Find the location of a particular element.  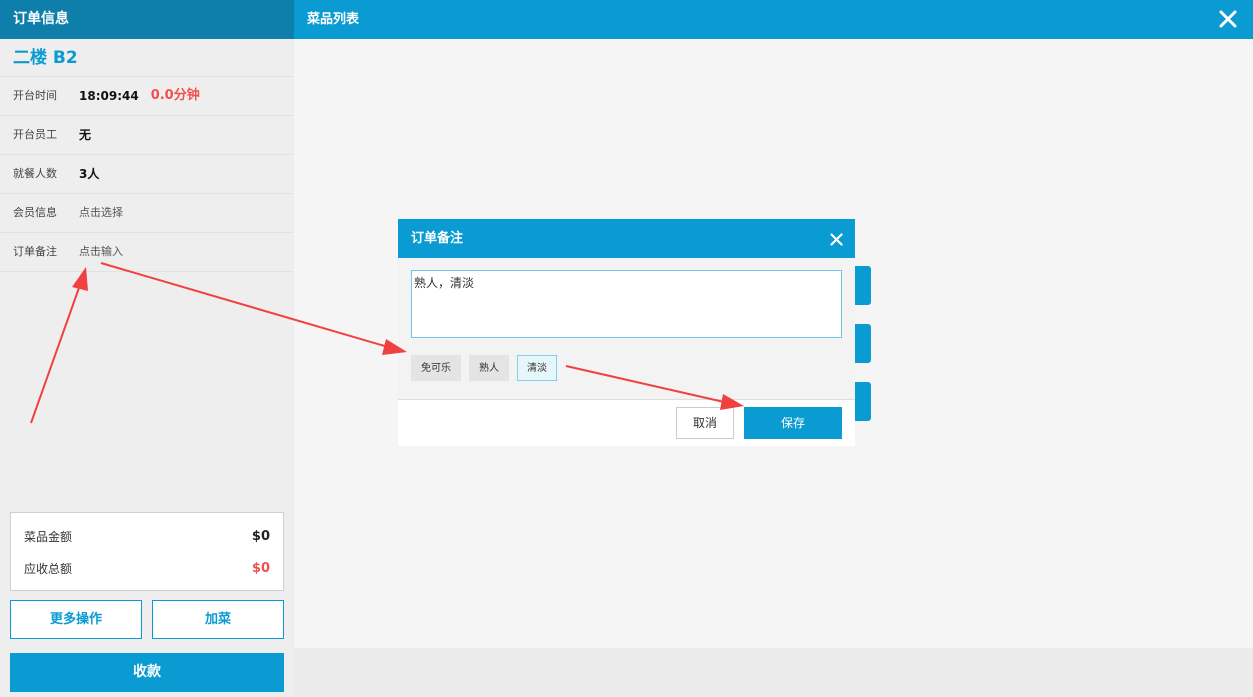

order-remark-input-link: 点击输入 is located at coordinates (101, 252).